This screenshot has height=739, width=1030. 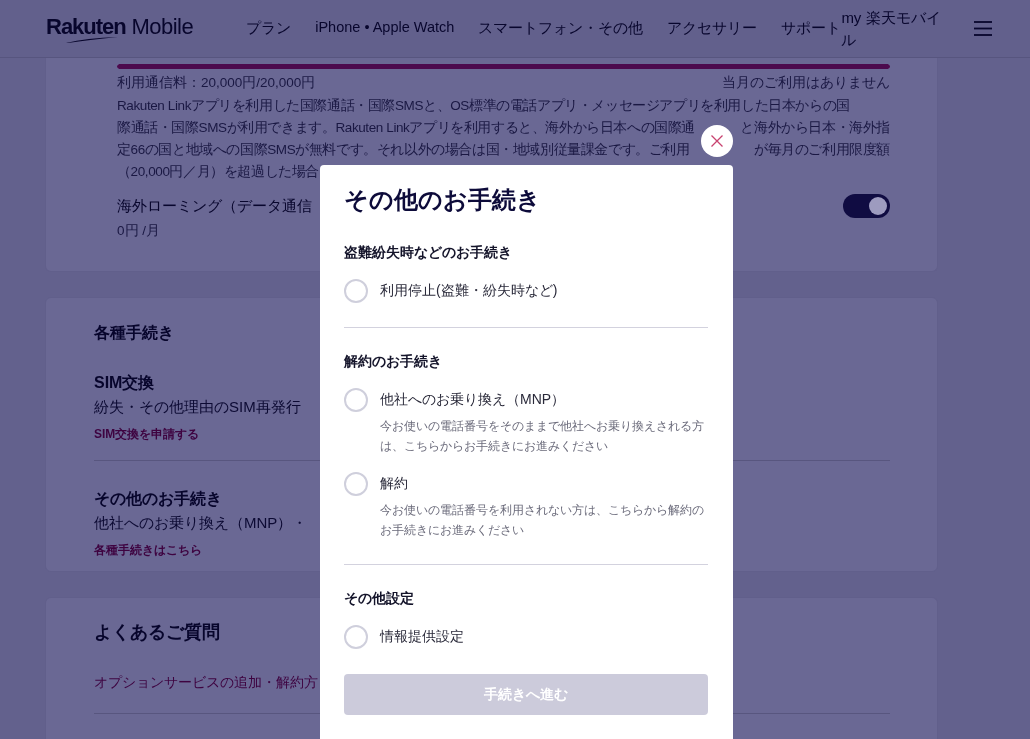 What do you see at coordinates (822, 150) in the screenshot?
I see `description-text: が毎月のご利用限度額` at bounding box center [822, 150].